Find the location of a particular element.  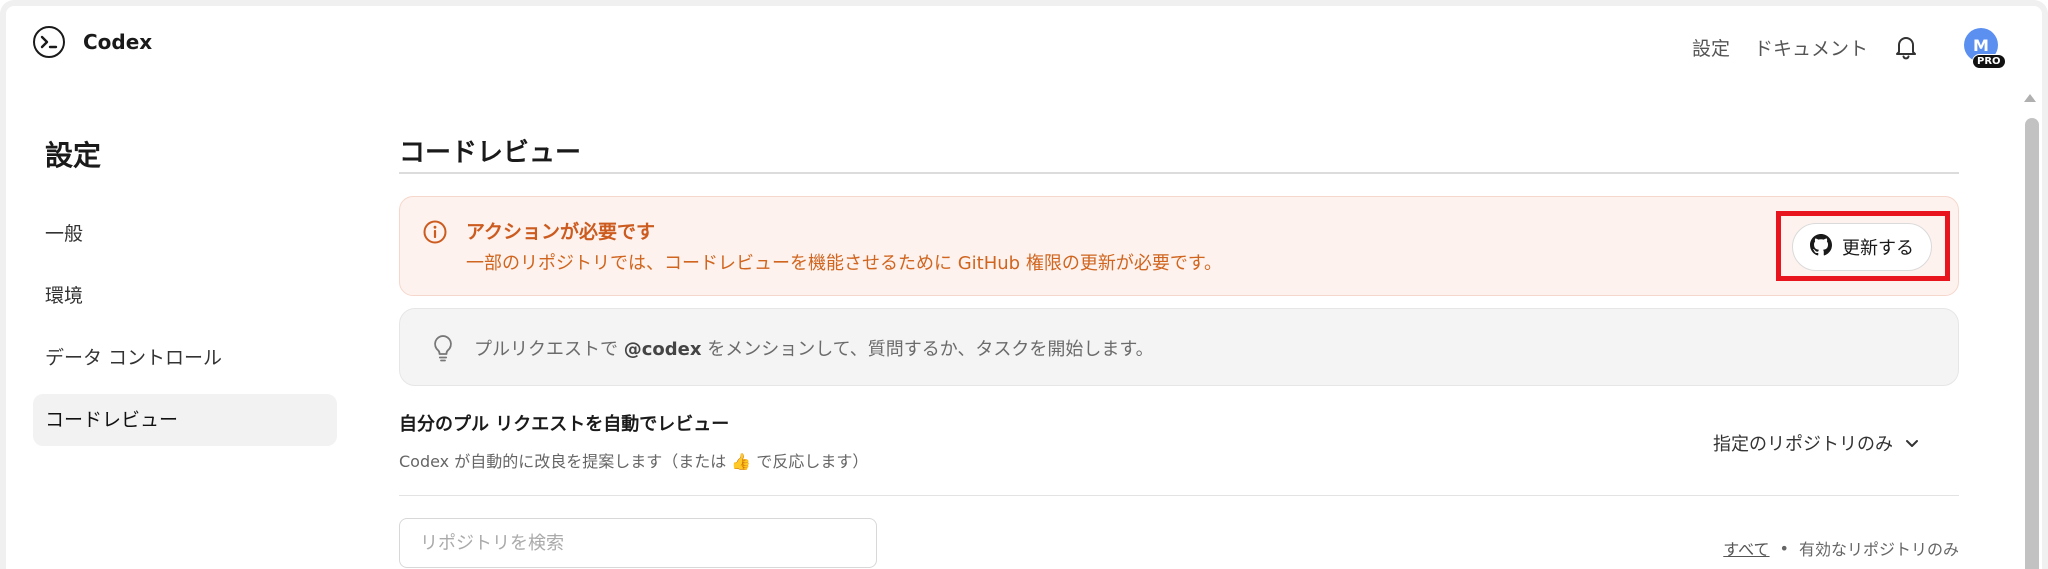

auto-review-title: 自分のプル リクエストを自動でレビュー is located at coordinates (564, 424).